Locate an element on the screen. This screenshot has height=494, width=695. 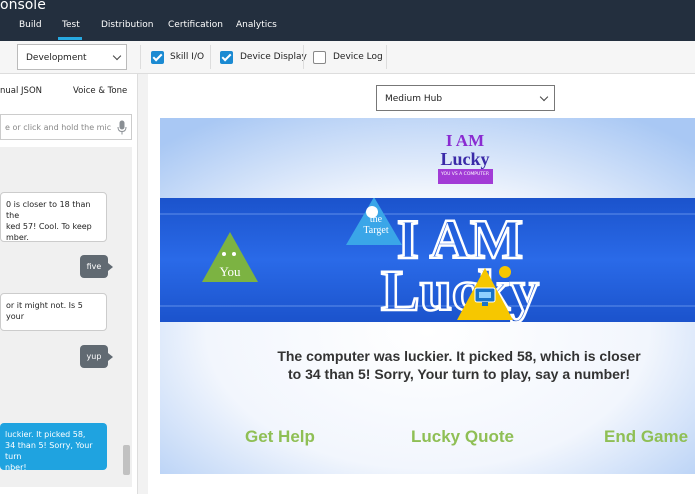
device-log-label: Device Log is located at coordinates (358, 57).